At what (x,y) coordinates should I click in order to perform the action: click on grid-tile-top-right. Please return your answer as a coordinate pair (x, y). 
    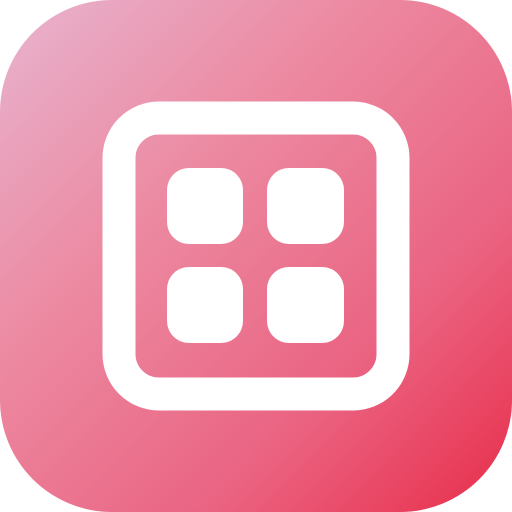
    Looking at the image, I should click on (305, 206).